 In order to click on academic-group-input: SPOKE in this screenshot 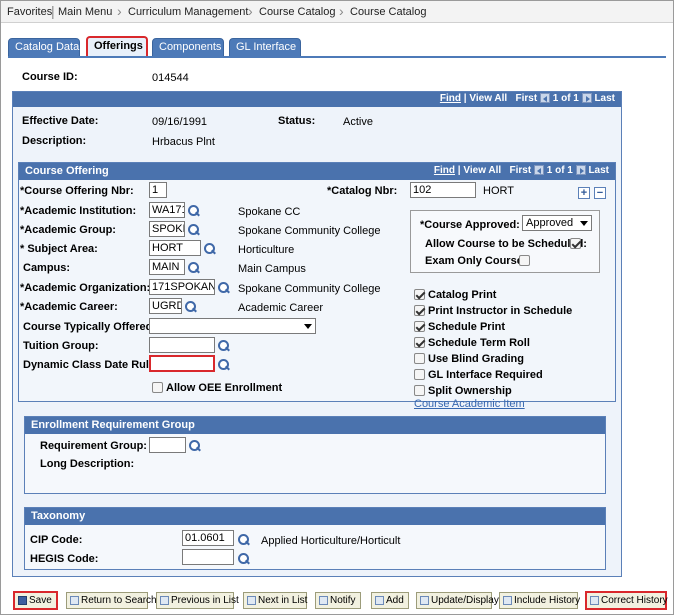, I will do `click(167, 229)`.